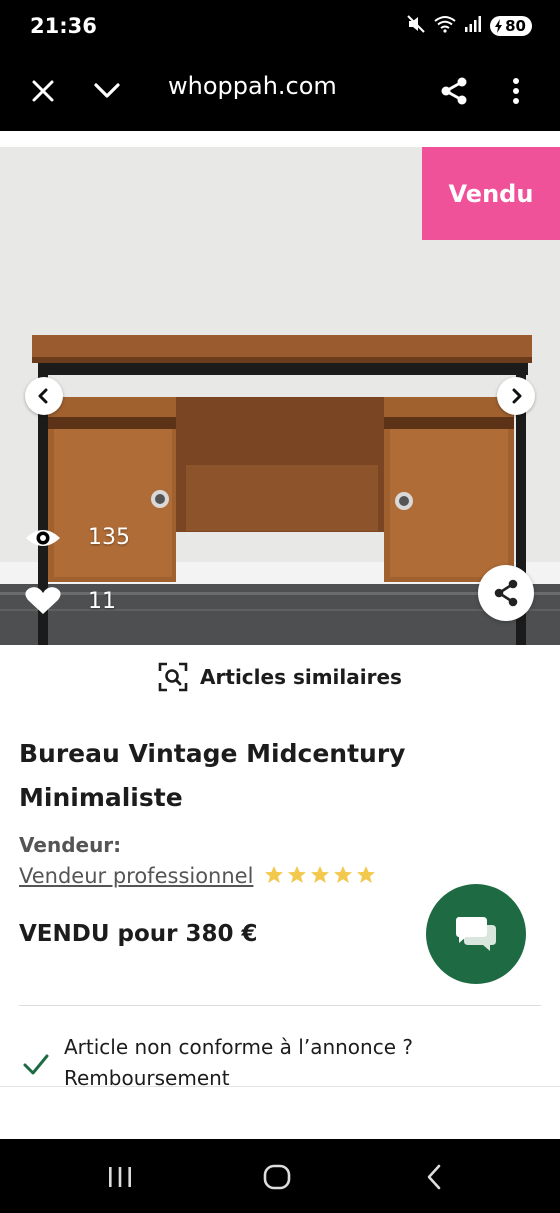  Describe the element at coordinates (136, 876) in the screenshot. I see `seller-link: Vendeur professionnel` at that location.